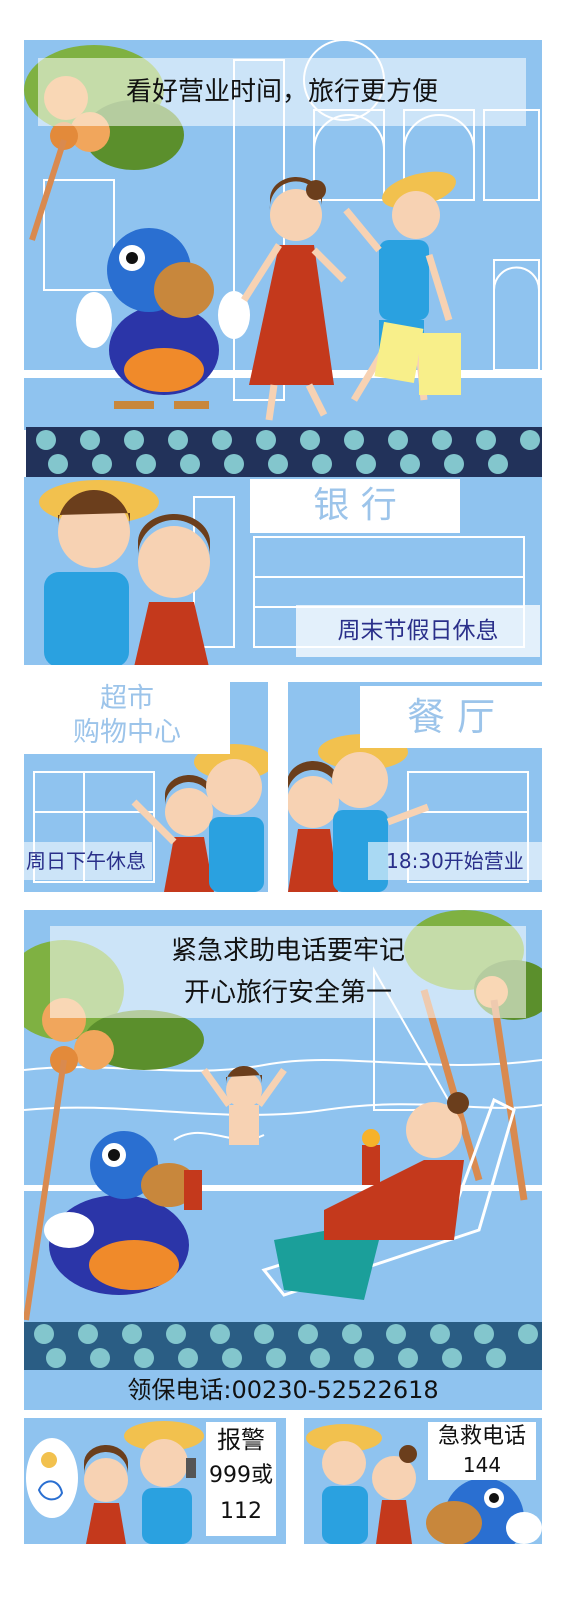 This screenshot has width=583, height=1600. What do you see at coordinates (418, 631) in the screenshot?
I see `bank-hours-note: 周末节假日休息` at bounding box center [418, 631].